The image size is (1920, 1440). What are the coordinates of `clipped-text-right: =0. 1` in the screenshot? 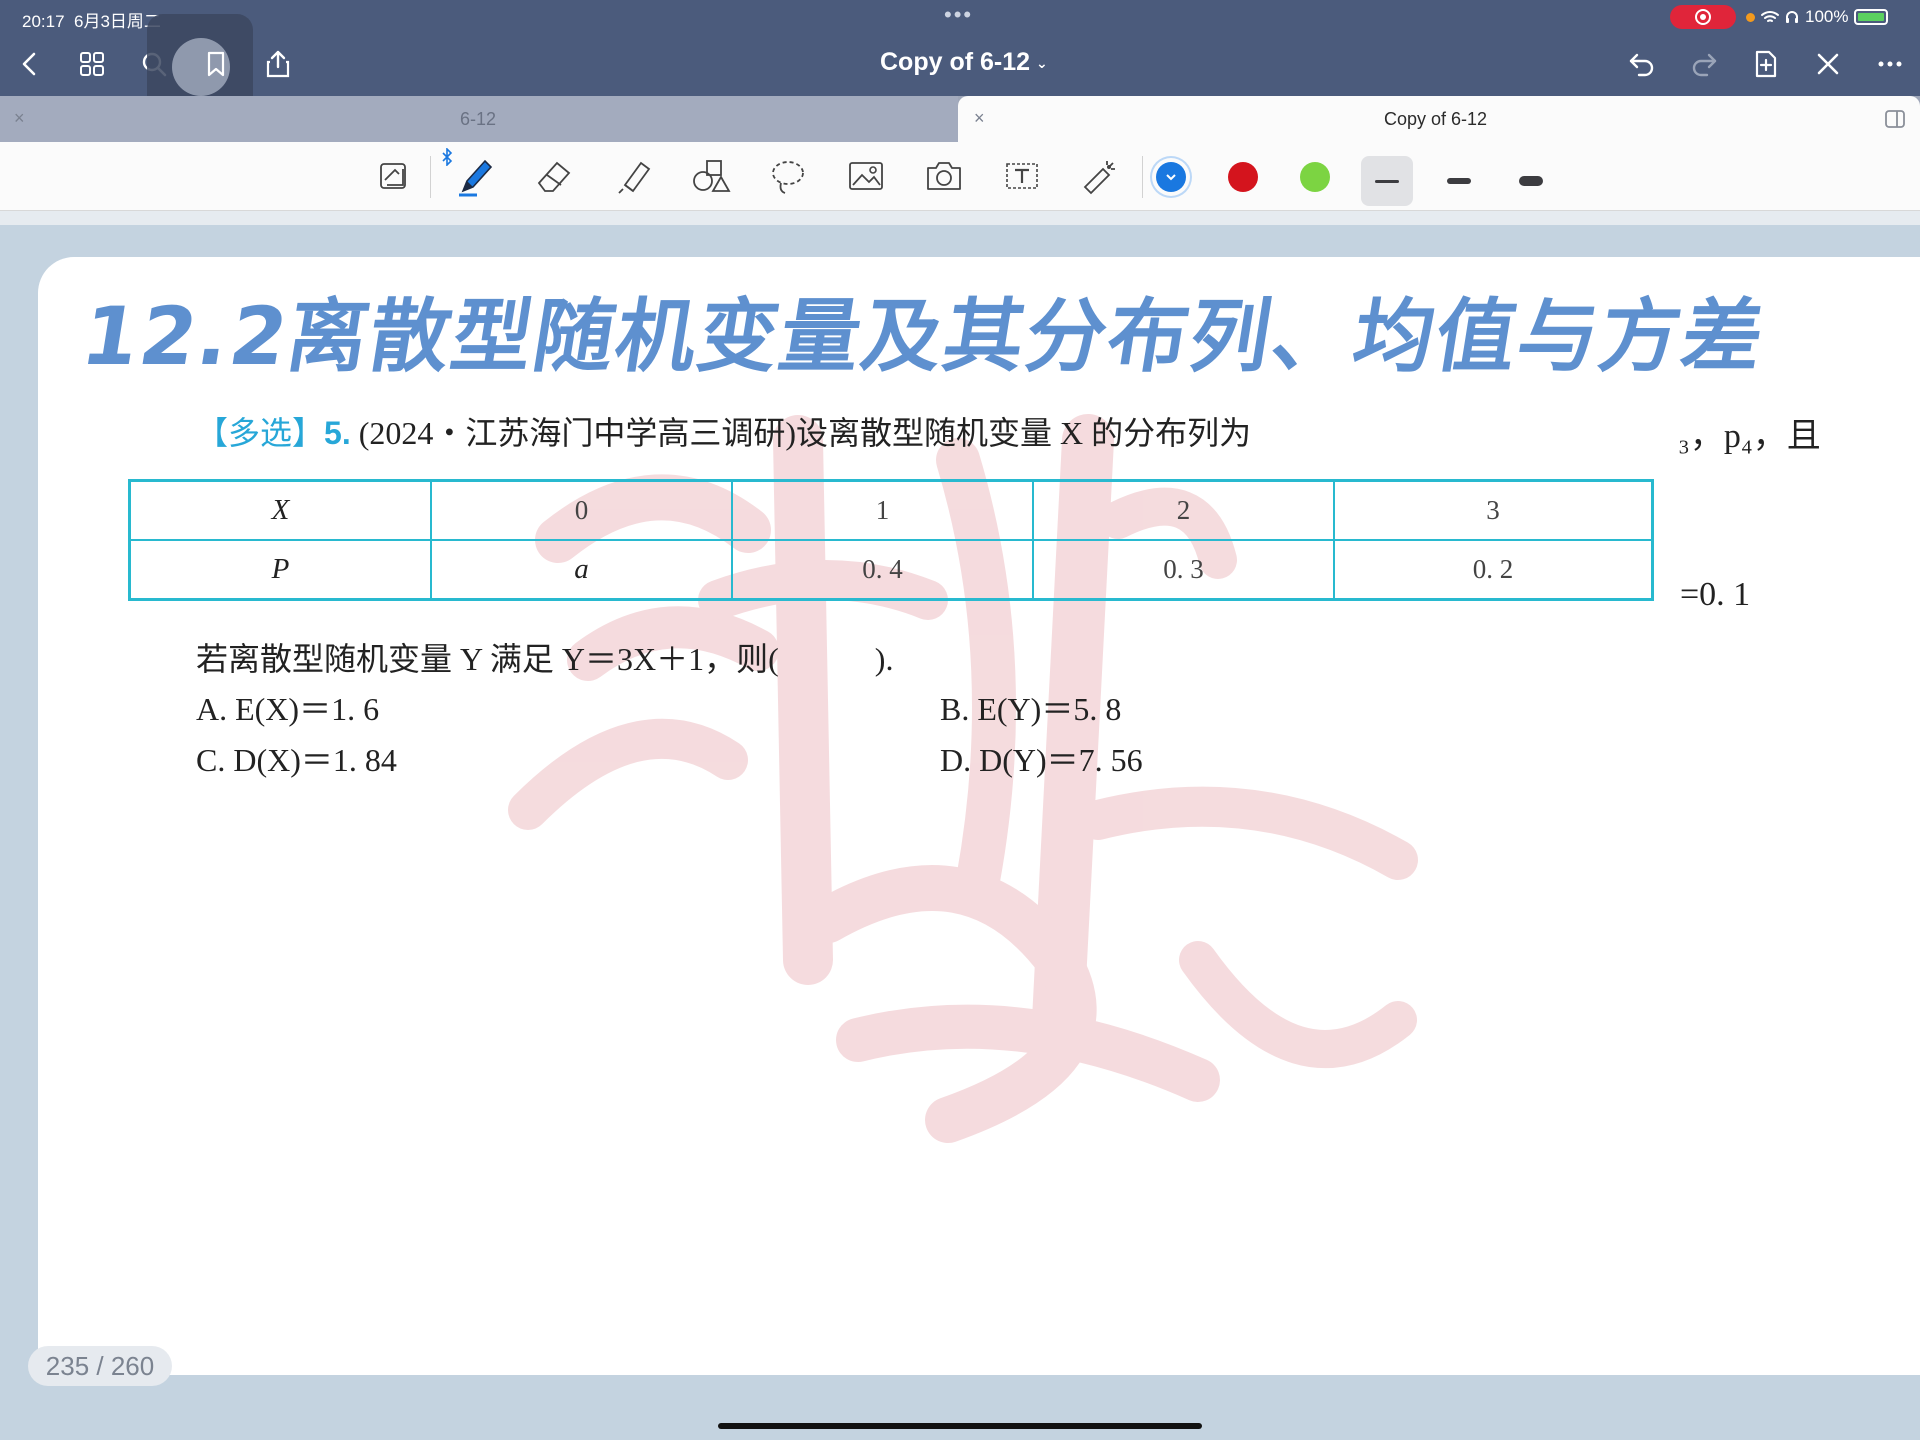 It's located at (1715, 594).